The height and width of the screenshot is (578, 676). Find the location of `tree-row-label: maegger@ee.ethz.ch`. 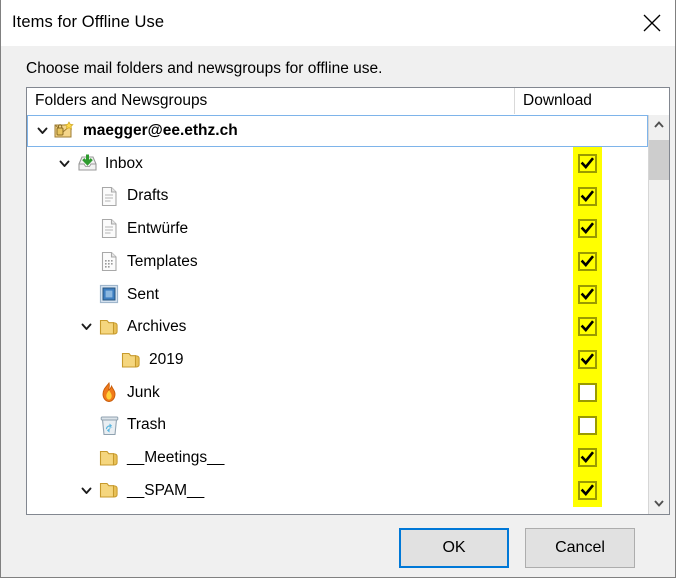

tree-row-label: maegger@ee.ethz.ch is located at coordinates (160, 131).